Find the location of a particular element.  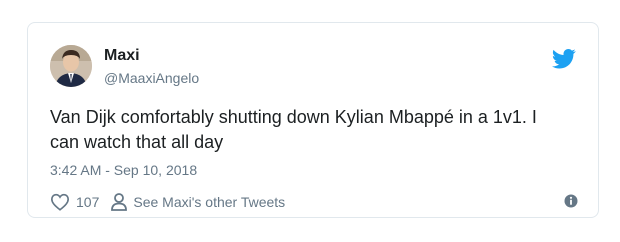

author-name: Maxi is located at coordinates (122, 56).